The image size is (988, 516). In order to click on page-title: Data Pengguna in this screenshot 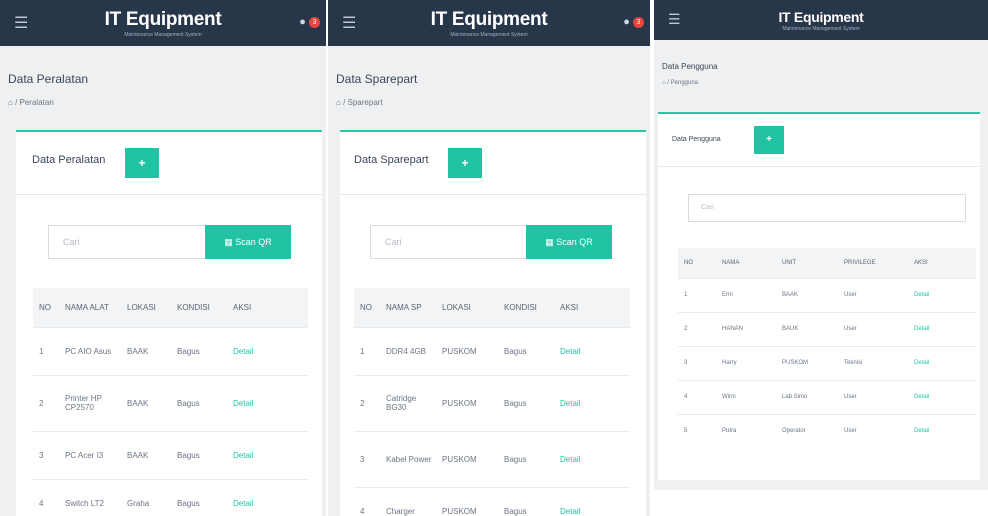, I will do `click(690, 66)`.